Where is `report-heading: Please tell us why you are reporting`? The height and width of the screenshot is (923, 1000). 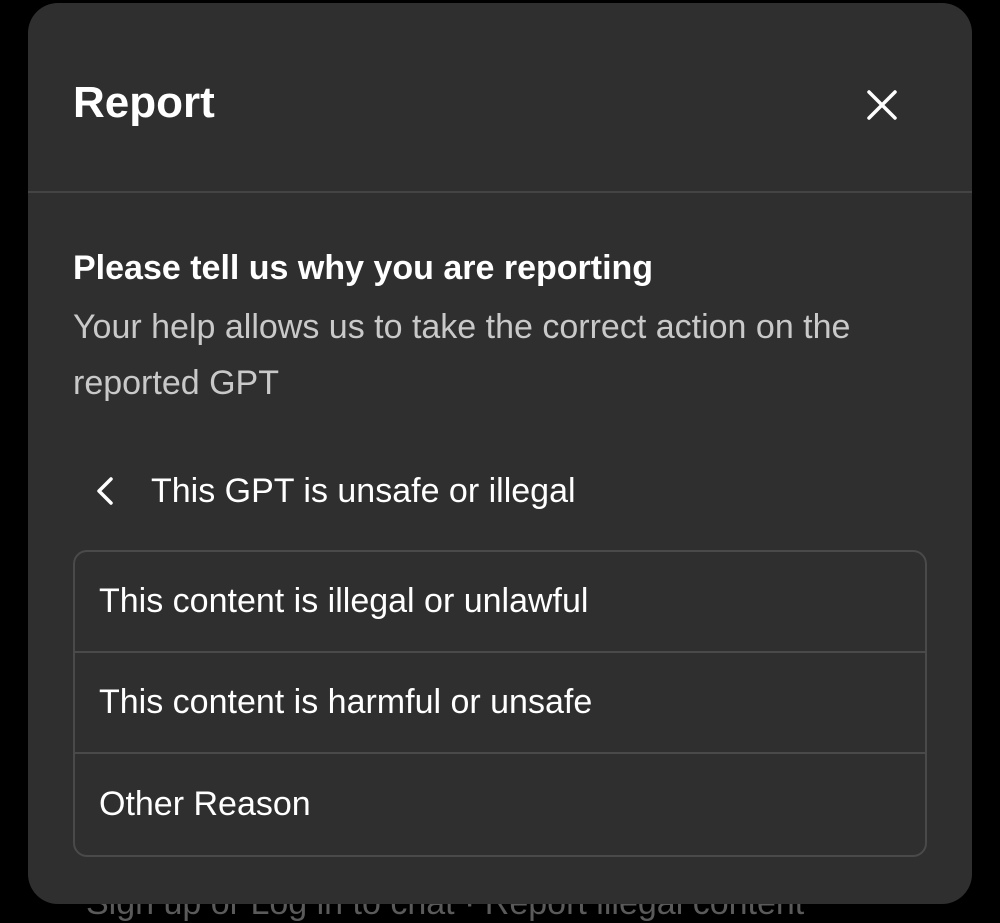 report-heading: Please tell us why you are reporting is located at coordinates (363, 268).